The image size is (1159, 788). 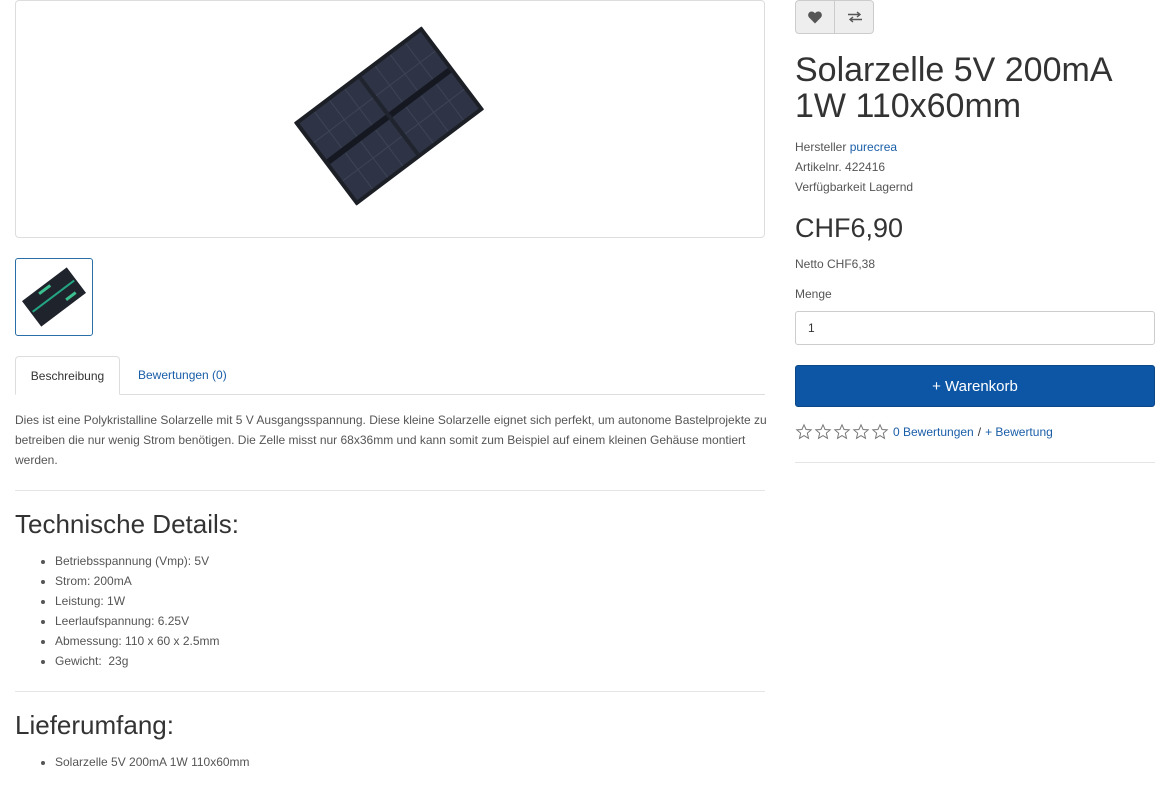 What do you see at coordinates (182, 375) in the screenshot?
I see `tab-bewertungen: Bewertungen (0)` at bounding box center [182, 375].